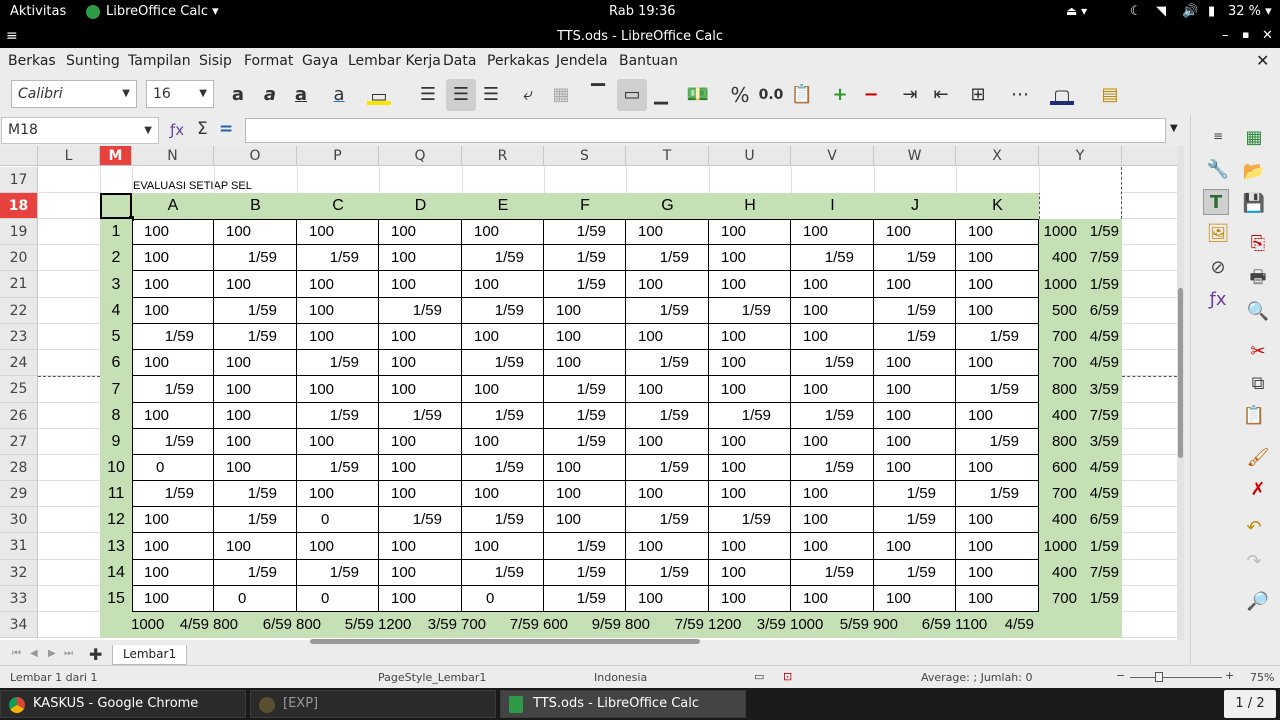  I want to click on row-header-26: 26, so click(19, 416).